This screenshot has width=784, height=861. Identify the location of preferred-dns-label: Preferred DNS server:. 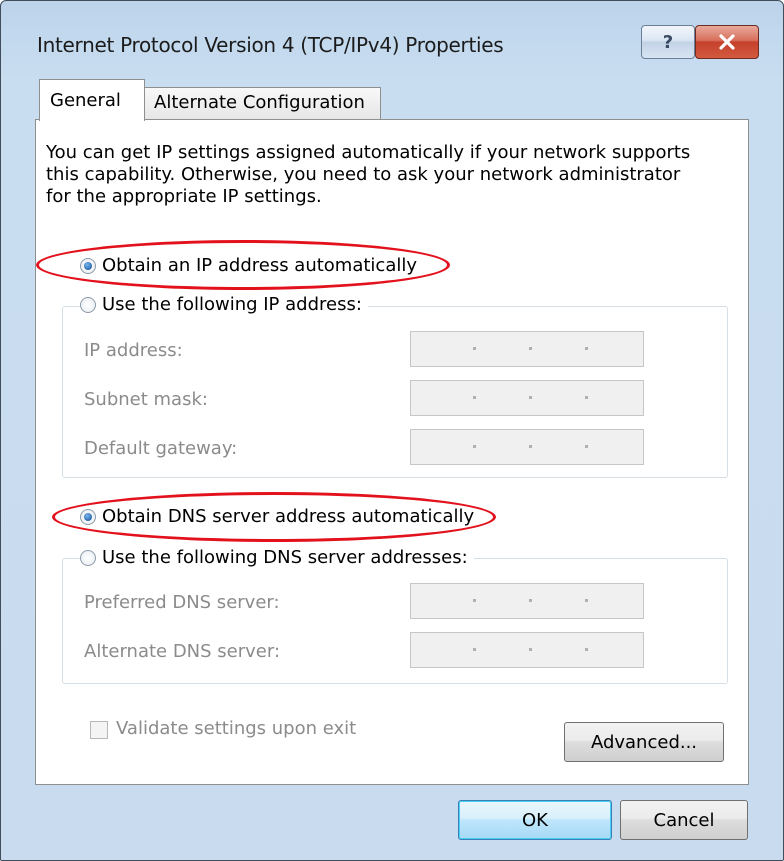
(182, 602).